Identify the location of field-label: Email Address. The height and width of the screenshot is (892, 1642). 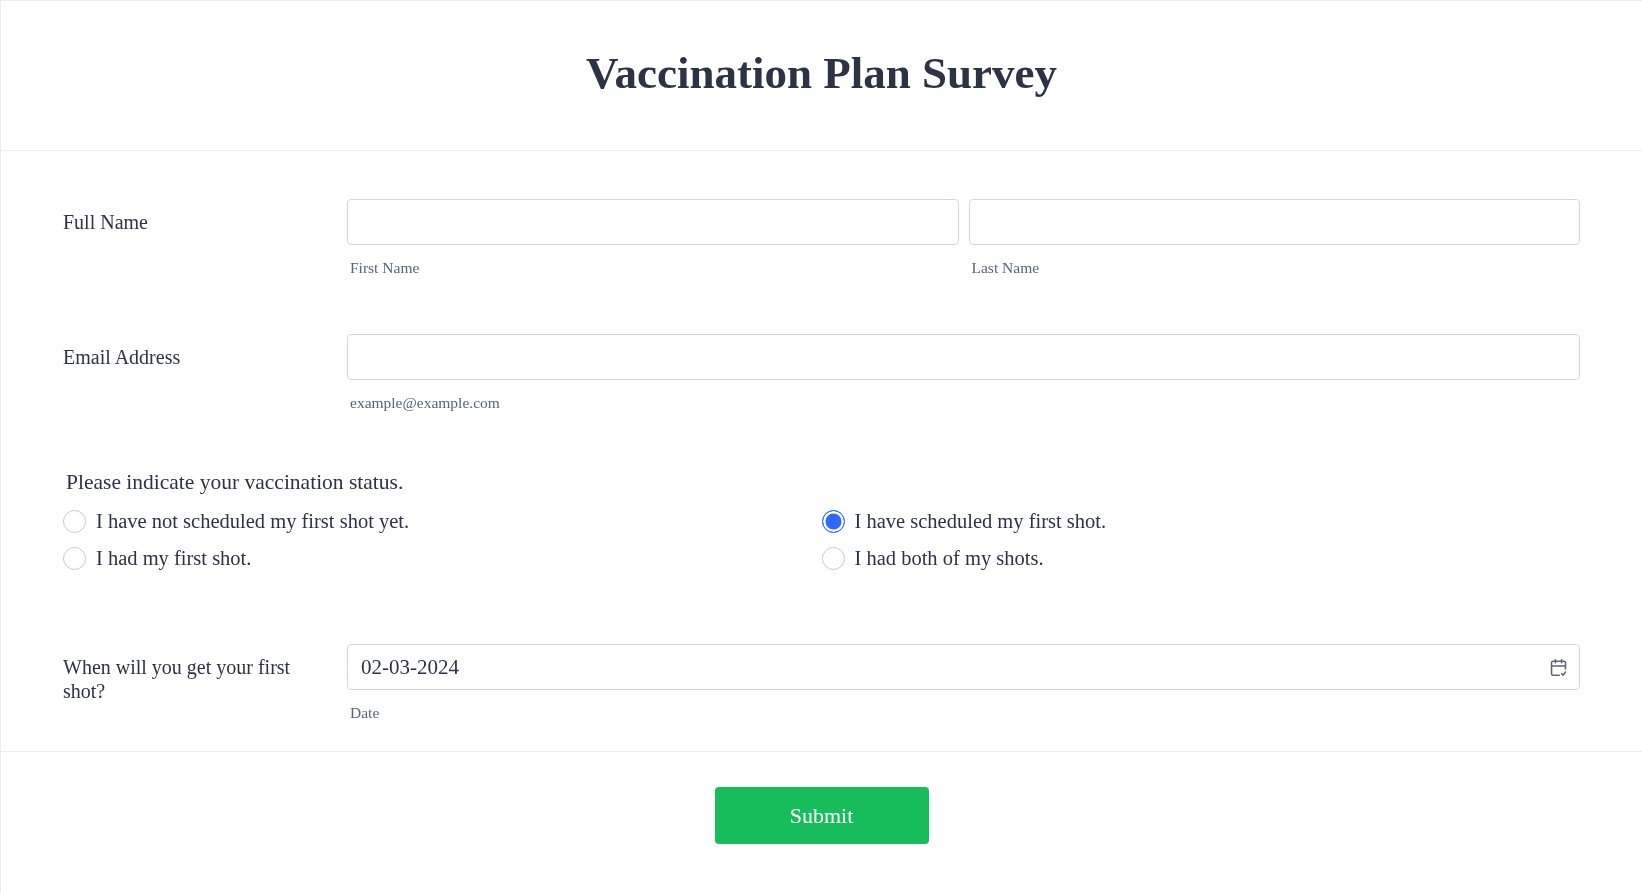
(122, 357).